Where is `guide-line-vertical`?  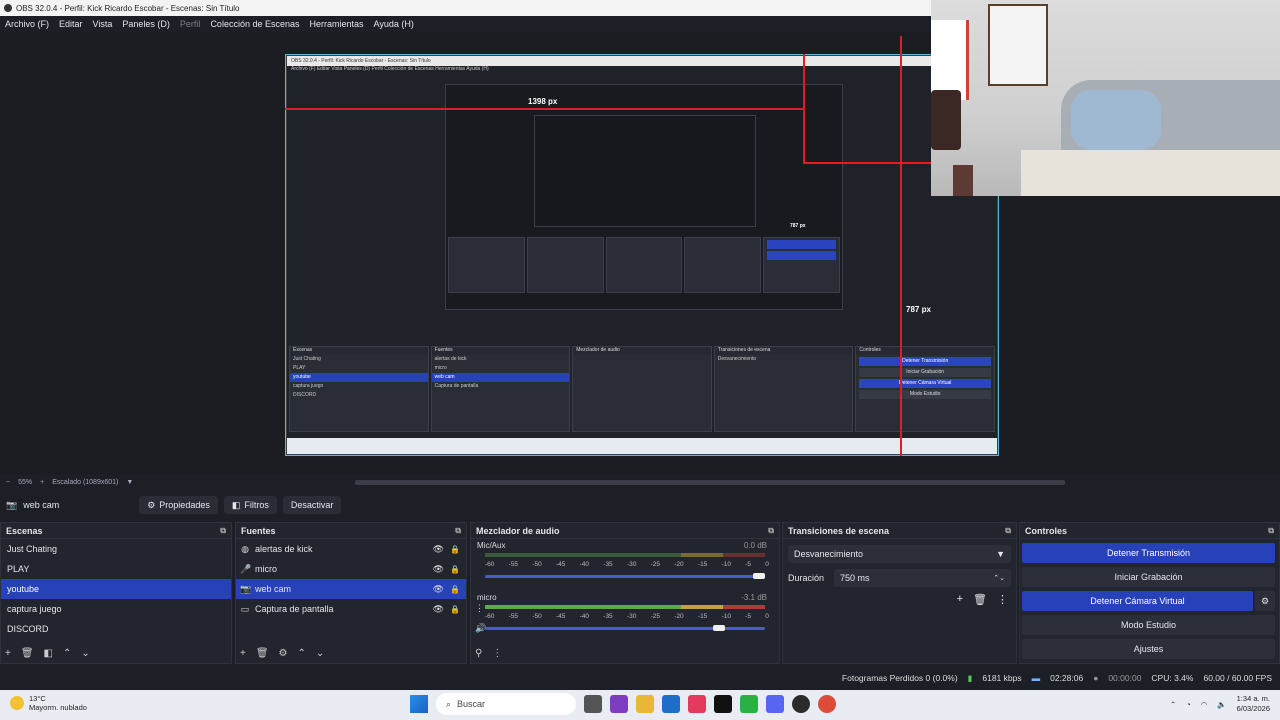
guide-line-vertical is located at coordinates (901, 246).